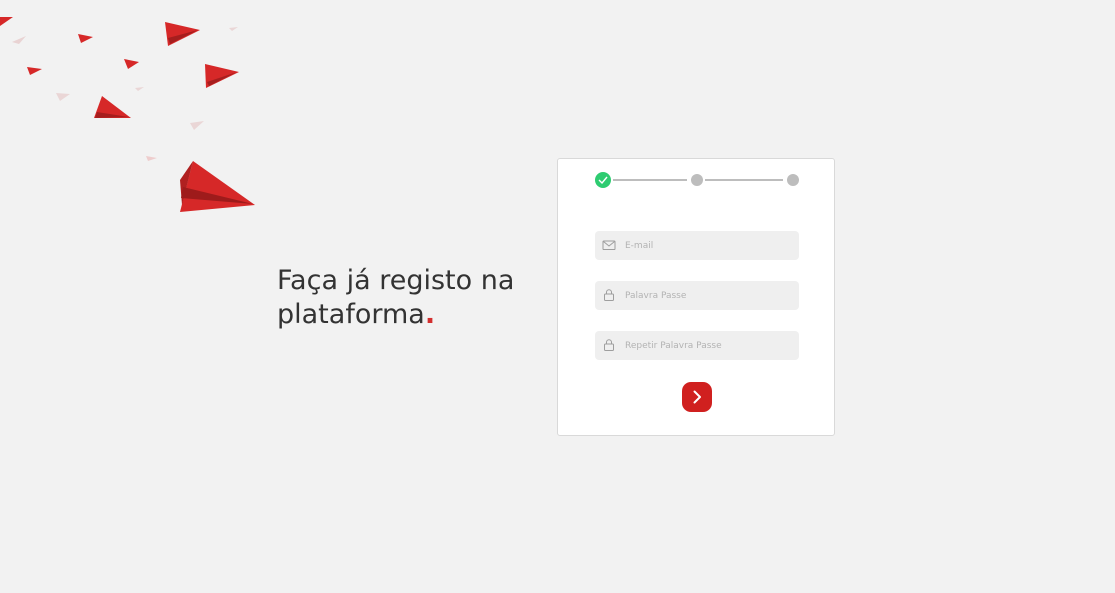 The height and width of the screenshot is (593, 1115). I want to click on email-input, so click(709, 245).